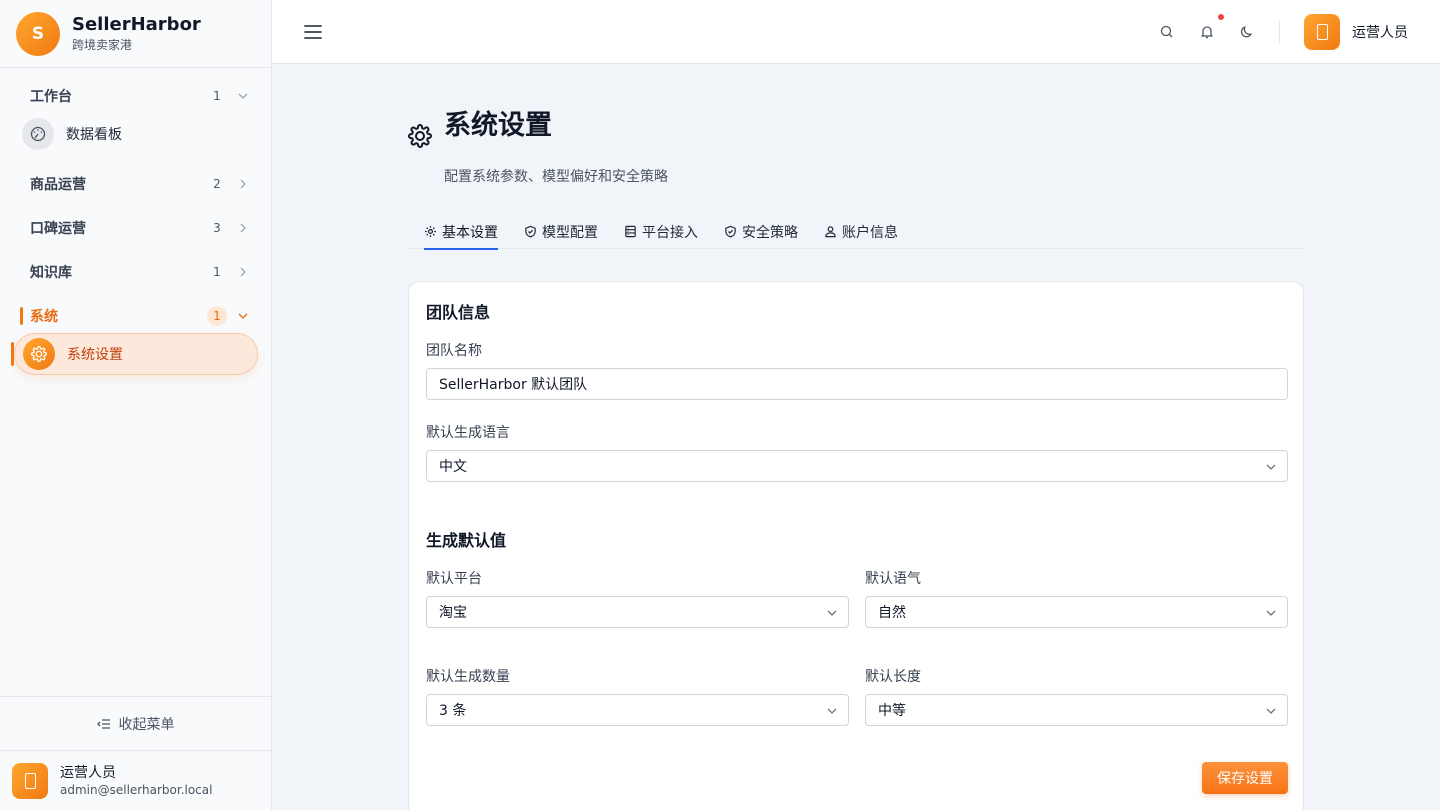 Image resolution: width=1440 pixels, height=810 pixels. I want to click on bell-icon, so click(1207, 32).